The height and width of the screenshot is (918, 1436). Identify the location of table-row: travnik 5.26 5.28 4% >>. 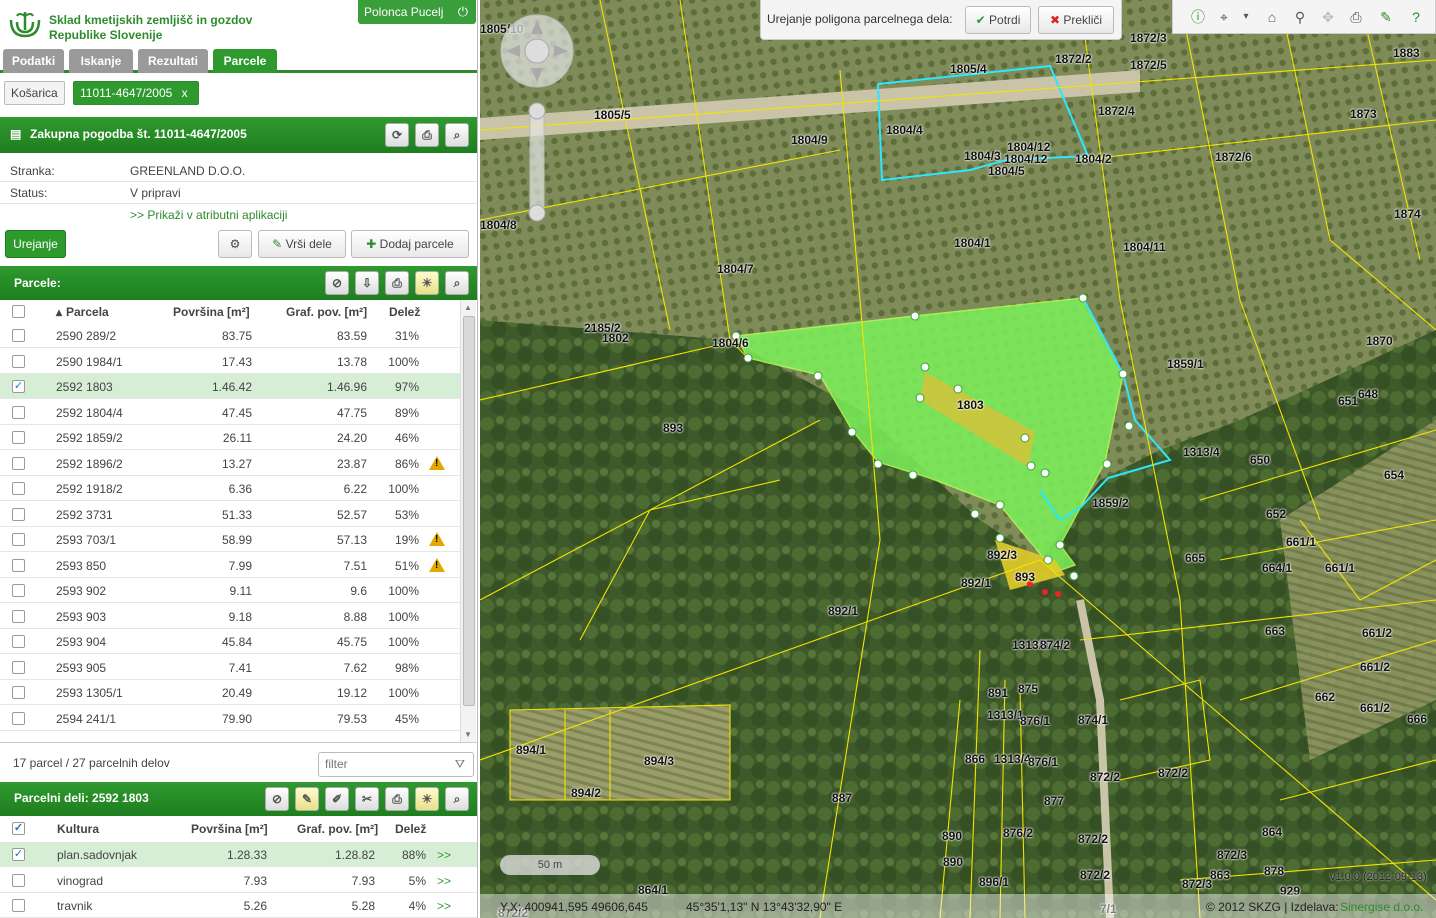
(238, 905).